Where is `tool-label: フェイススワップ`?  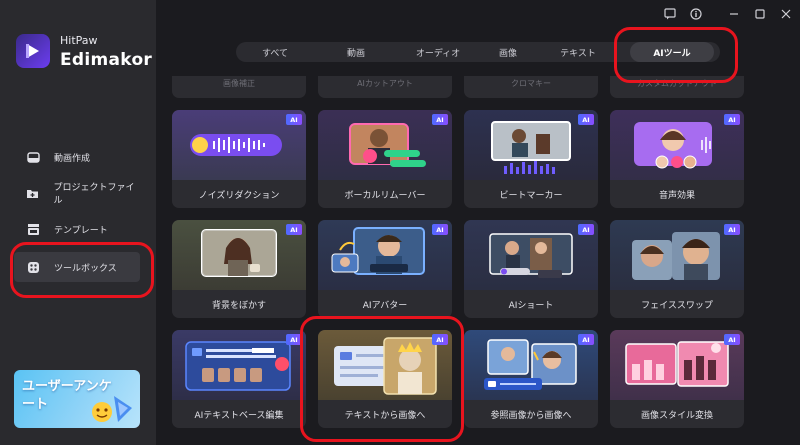
tool-label: フェイススワップ is located at coordinates (677, 305).